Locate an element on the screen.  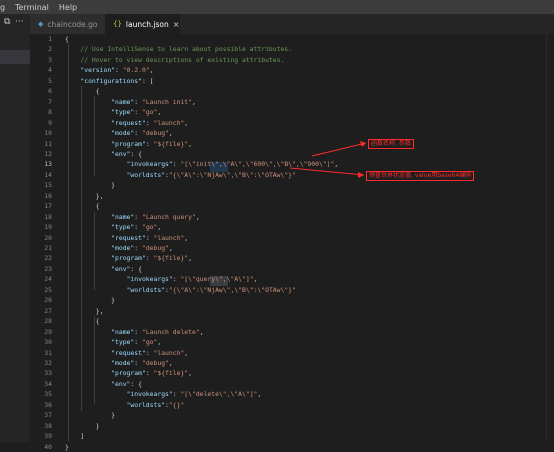
code-line: 40} is located at coordinates (292, 447).